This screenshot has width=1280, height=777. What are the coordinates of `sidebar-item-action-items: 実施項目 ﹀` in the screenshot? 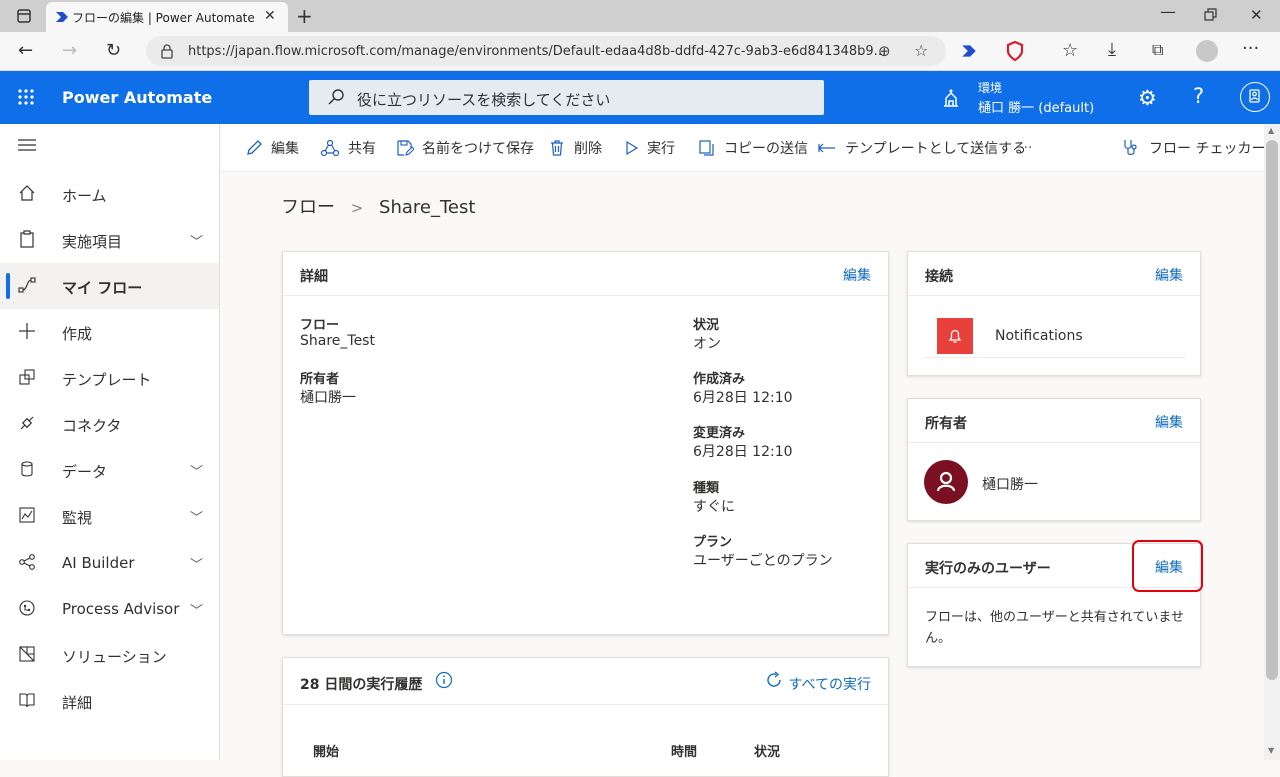 It's located at (109, 240).